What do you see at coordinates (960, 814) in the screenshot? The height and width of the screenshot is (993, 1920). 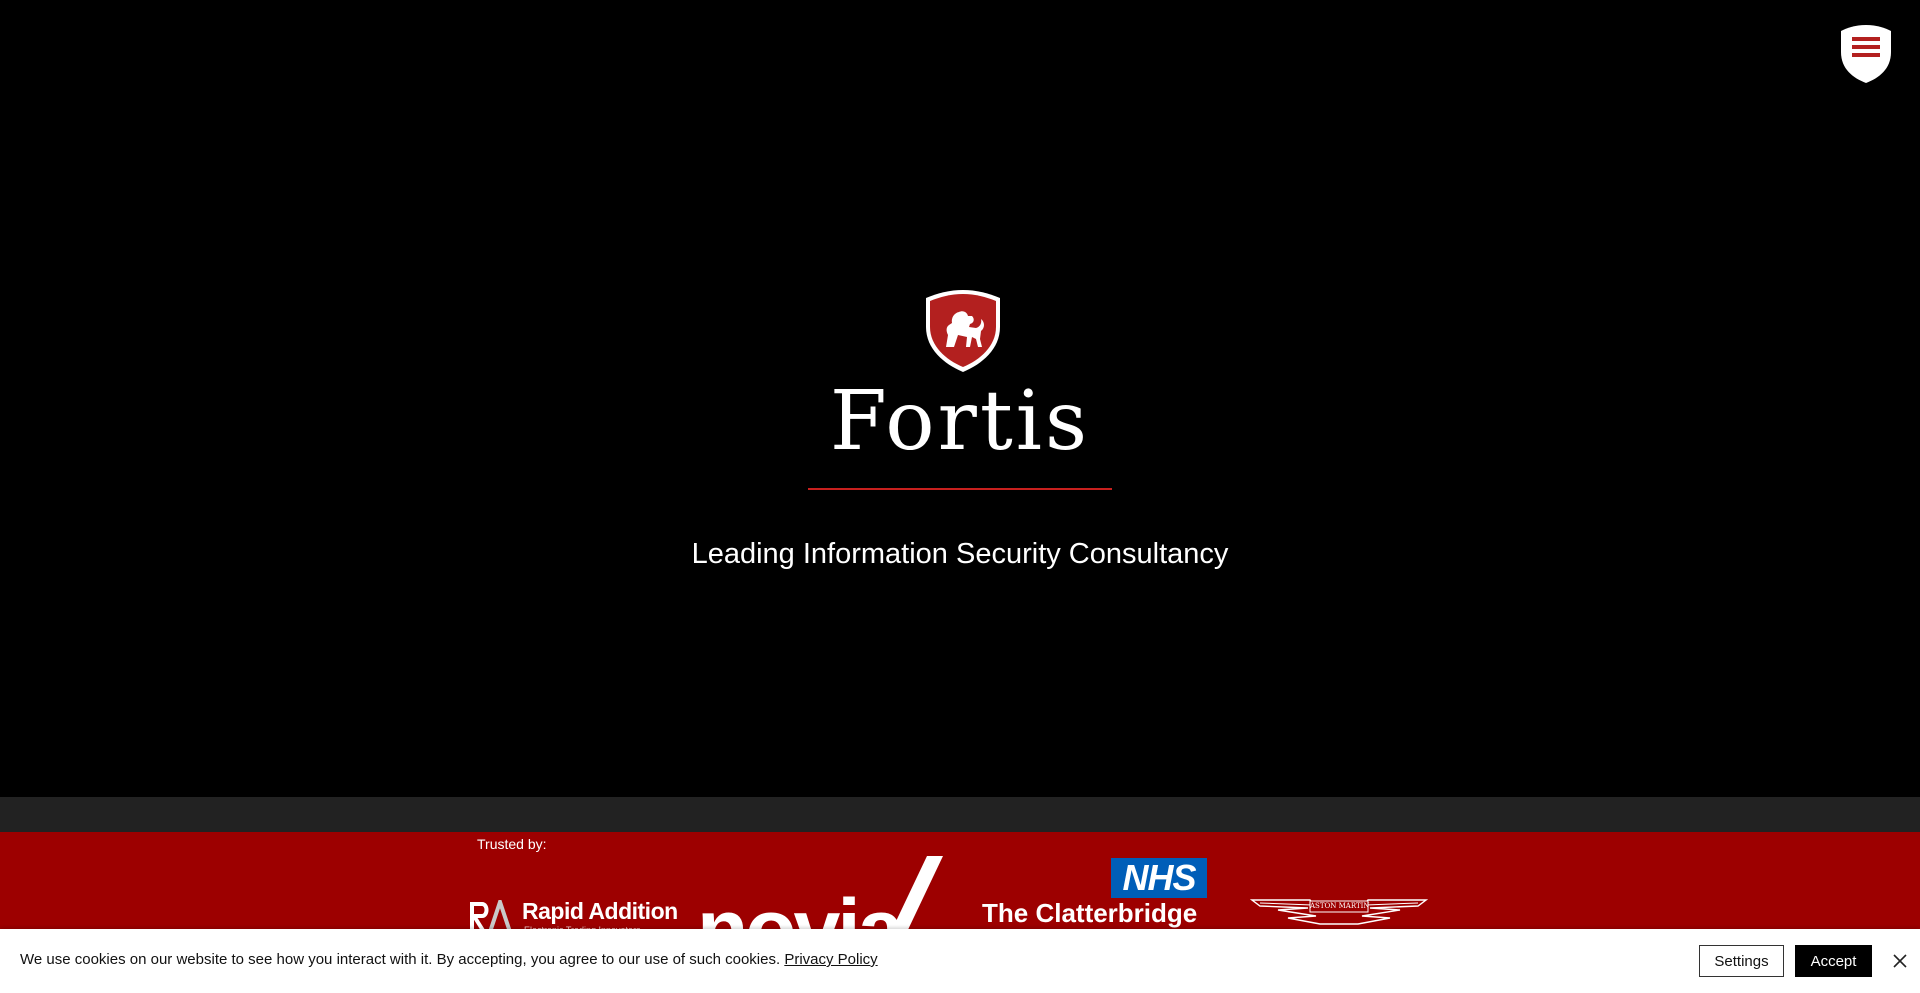 I see `dark-band` at bounding box center [960, 814].